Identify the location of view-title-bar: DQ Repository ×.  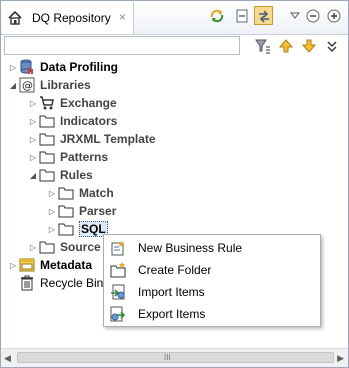
(174, 18).